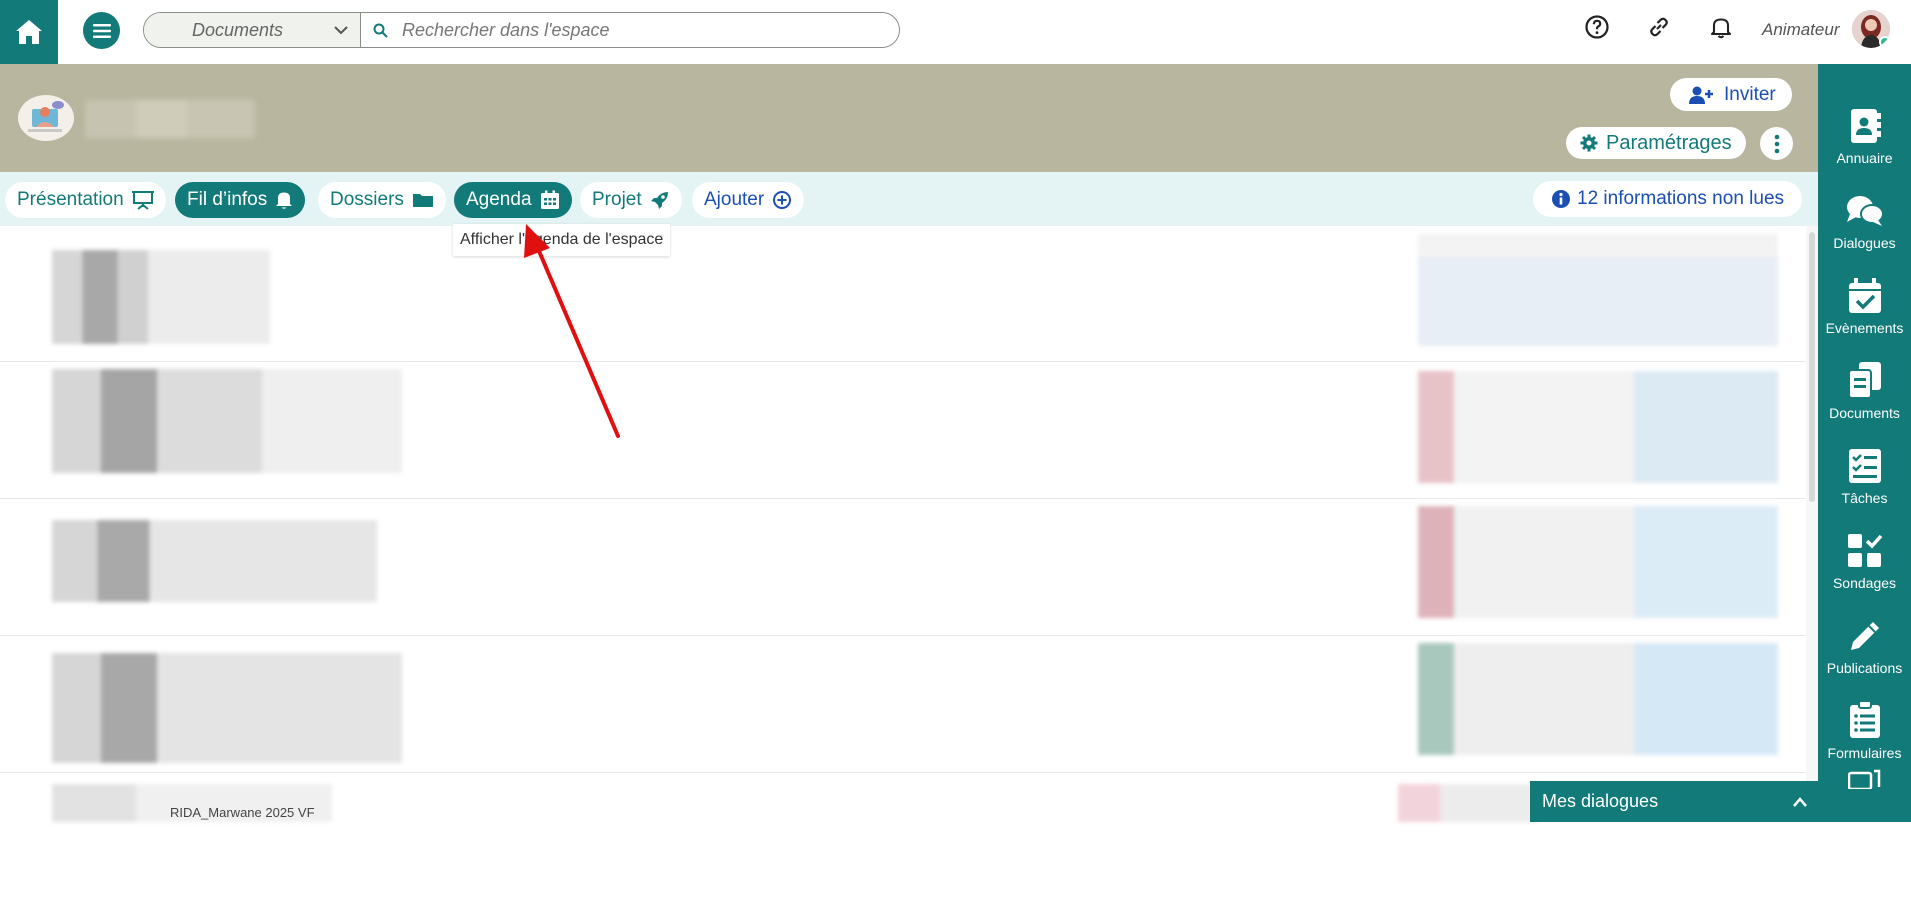 The height and width of the screenshot is (910, 1911). I want to click on sidebar-item-dialogues: Dialogues, so click(1864, 211).